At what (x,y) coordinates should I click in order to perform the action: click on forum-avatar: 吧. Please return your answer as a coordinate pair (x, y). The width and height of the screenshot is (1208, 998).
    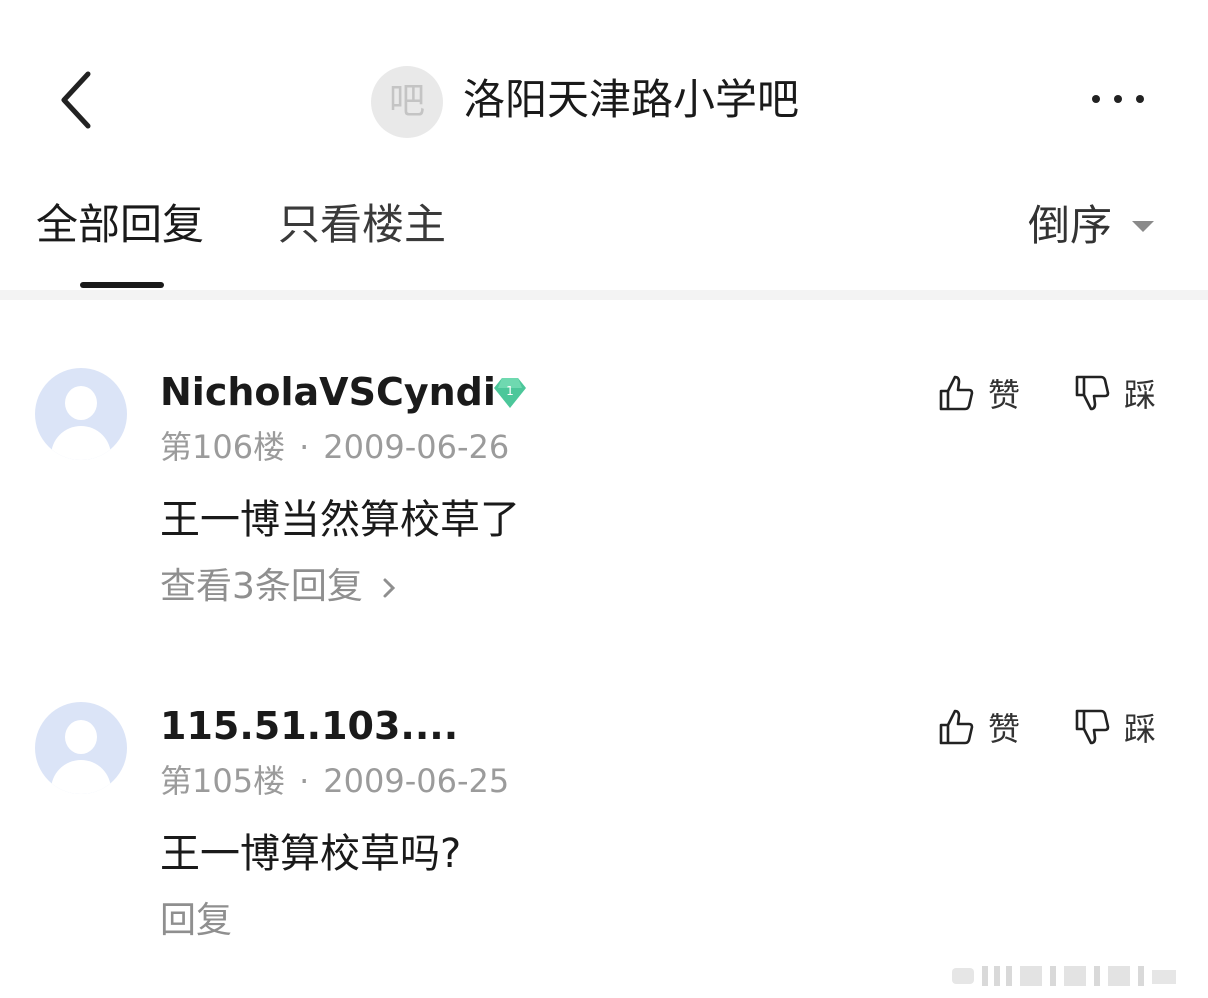
    Looking at the image, I should click on (407, 102).